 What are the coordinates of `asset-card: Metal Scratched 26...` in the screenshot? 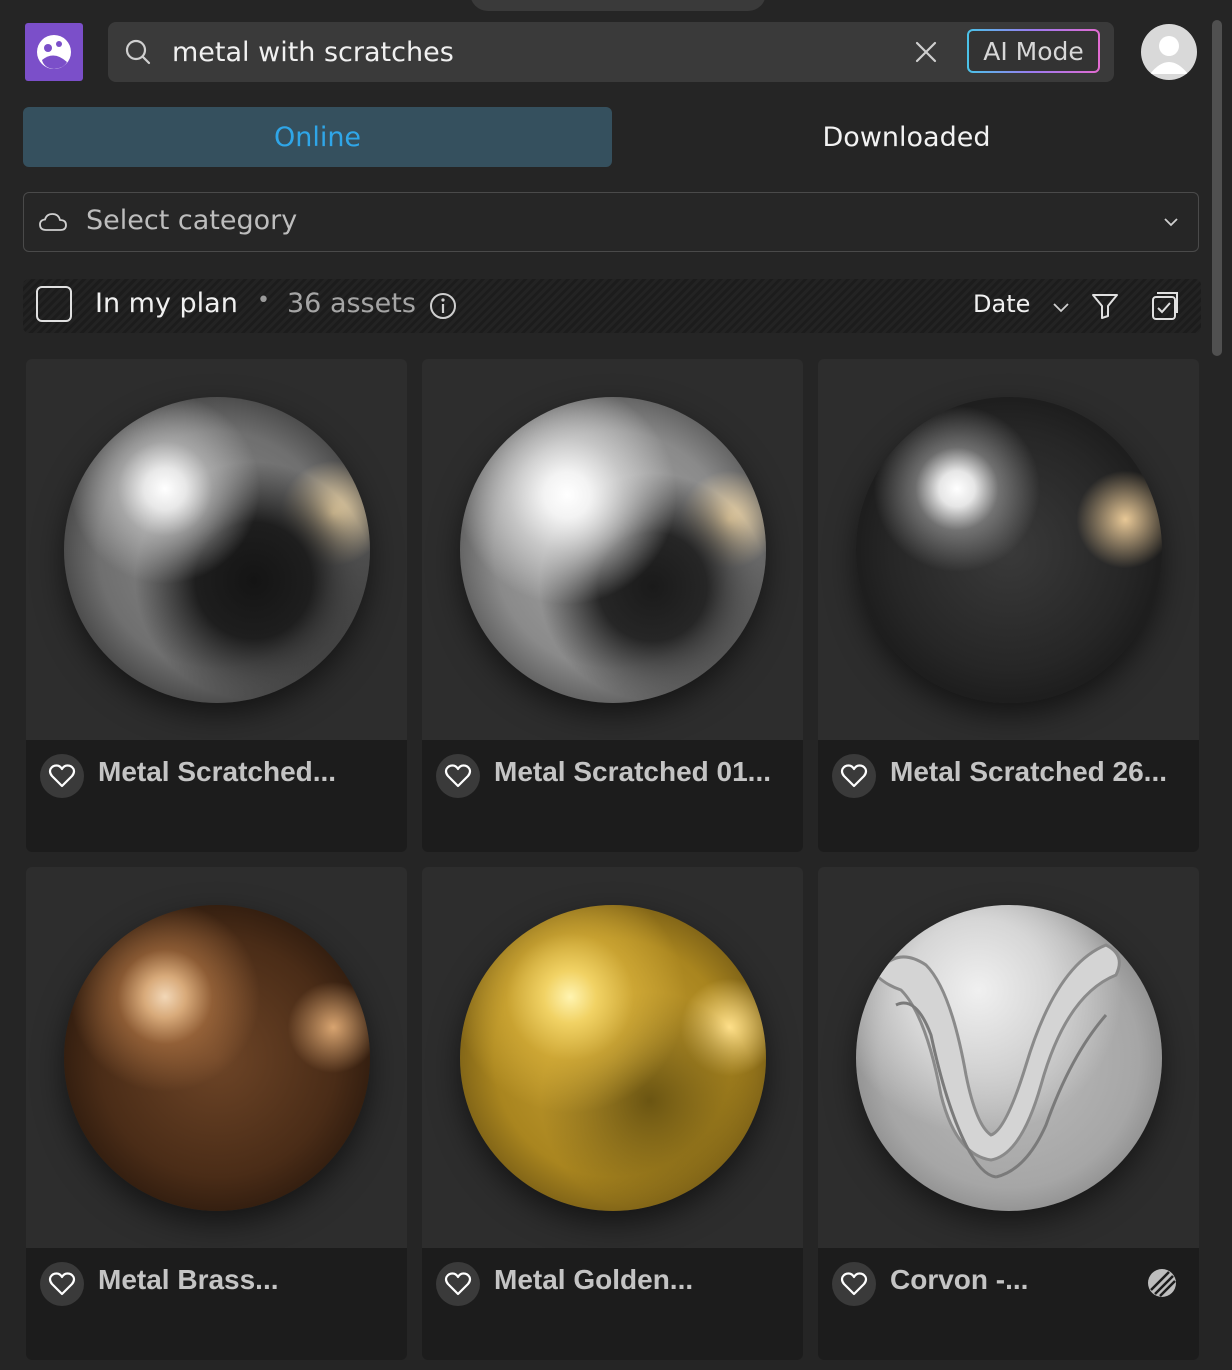 It's located at (1008, 605).